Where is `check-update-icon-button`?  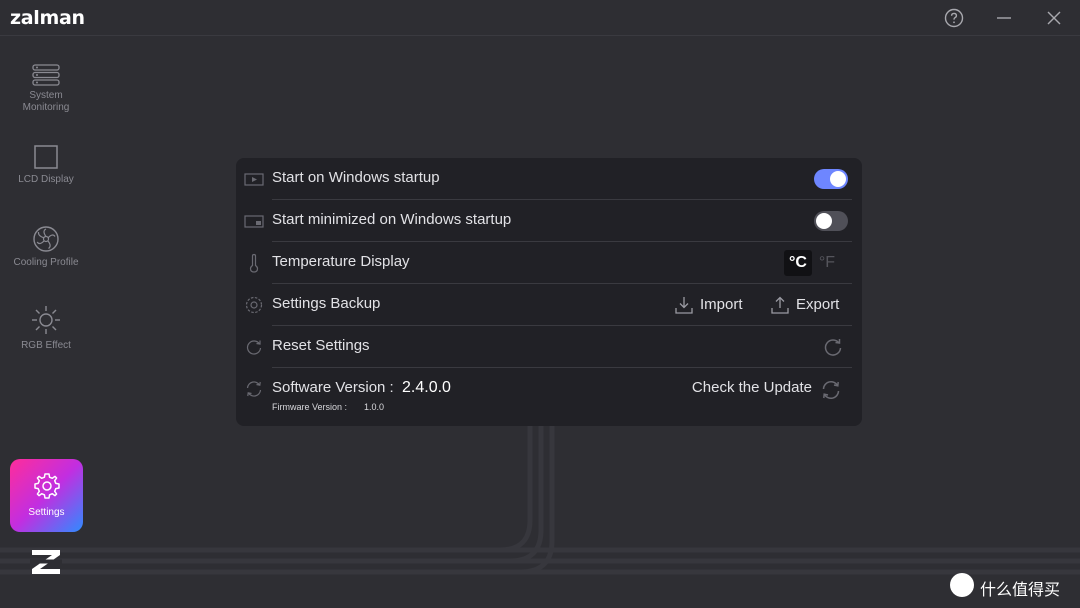 check-update-icon-button is located at coordinates (831, 390).